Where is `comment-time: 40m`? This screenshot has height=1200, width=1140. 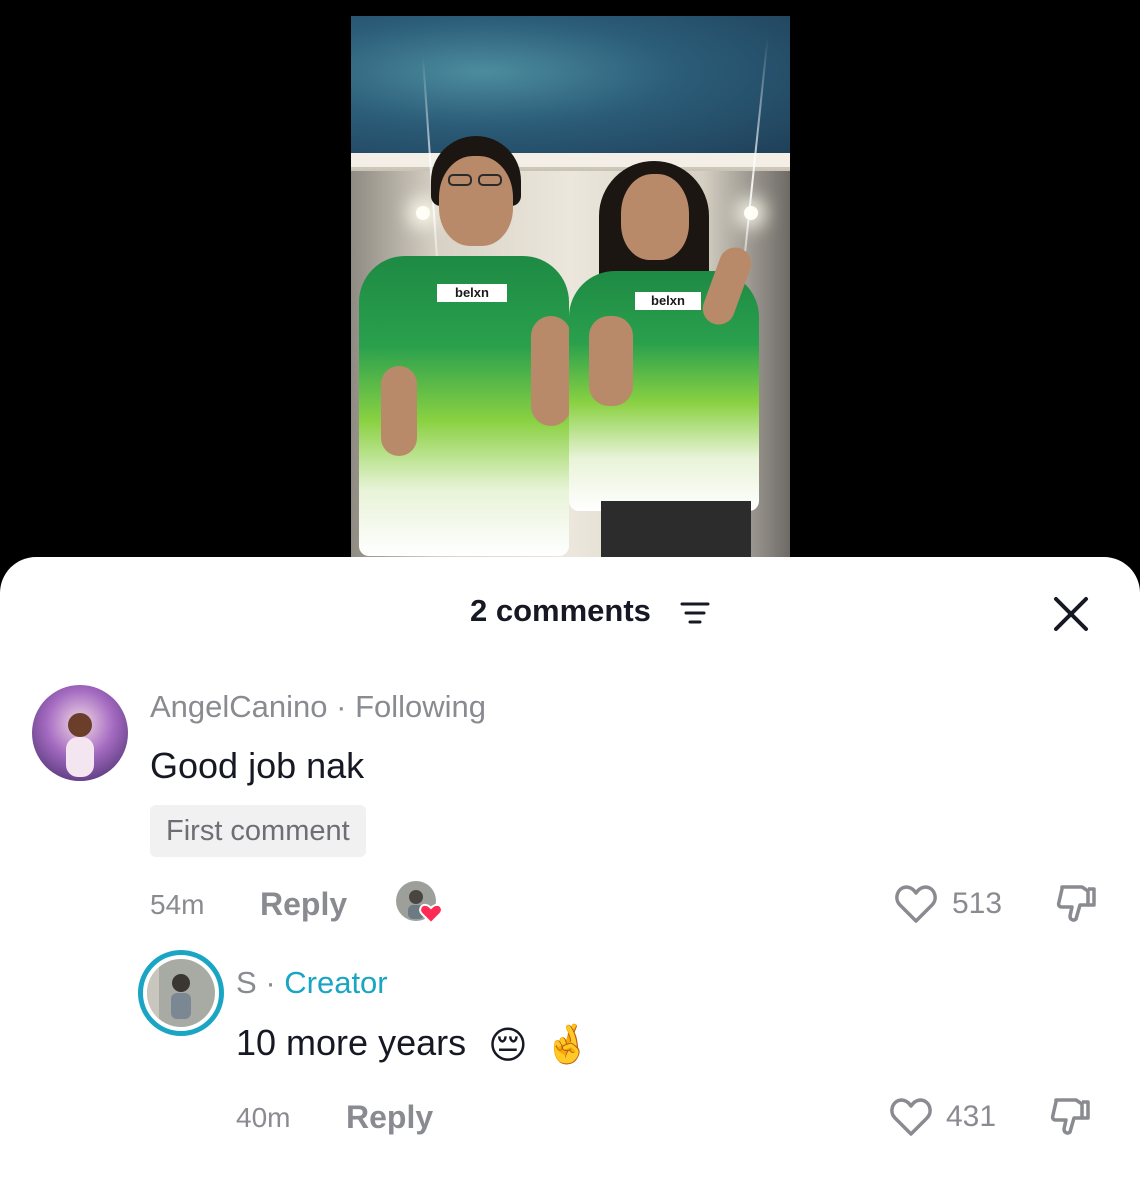 comment-time: 40m is located at coordinates (263, 1117).